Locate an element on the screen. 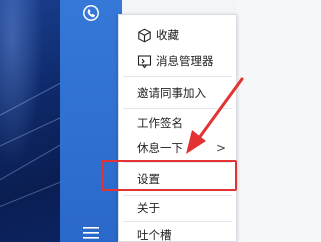 The height and width of the screenshot is (242, 321). menu-item-label: 收藏 is located at coordinates (167, 35).